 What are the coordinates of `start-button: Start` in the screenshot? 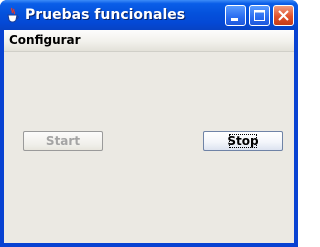 It's located at (63, 141).